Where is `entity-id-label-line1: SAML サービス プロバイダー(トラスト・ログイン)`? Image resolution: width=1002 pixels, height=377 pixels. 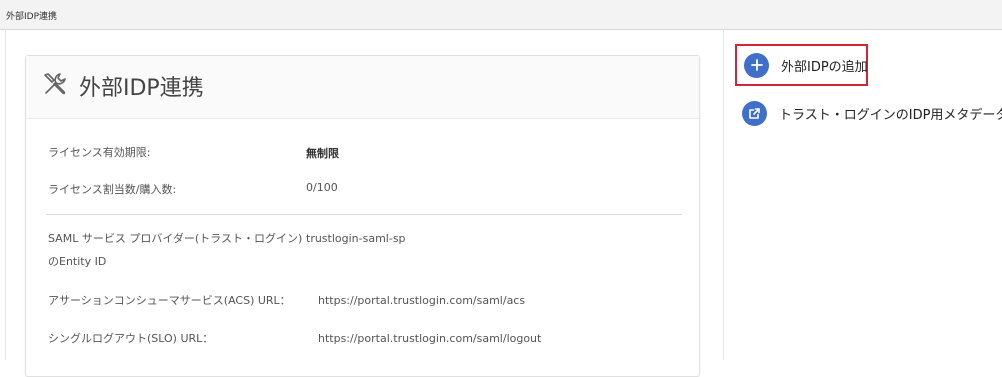 entity-id-label-line1: SAML サービス プロバイダー(トラスト・ログイン) is located at coordinates (175, 238).